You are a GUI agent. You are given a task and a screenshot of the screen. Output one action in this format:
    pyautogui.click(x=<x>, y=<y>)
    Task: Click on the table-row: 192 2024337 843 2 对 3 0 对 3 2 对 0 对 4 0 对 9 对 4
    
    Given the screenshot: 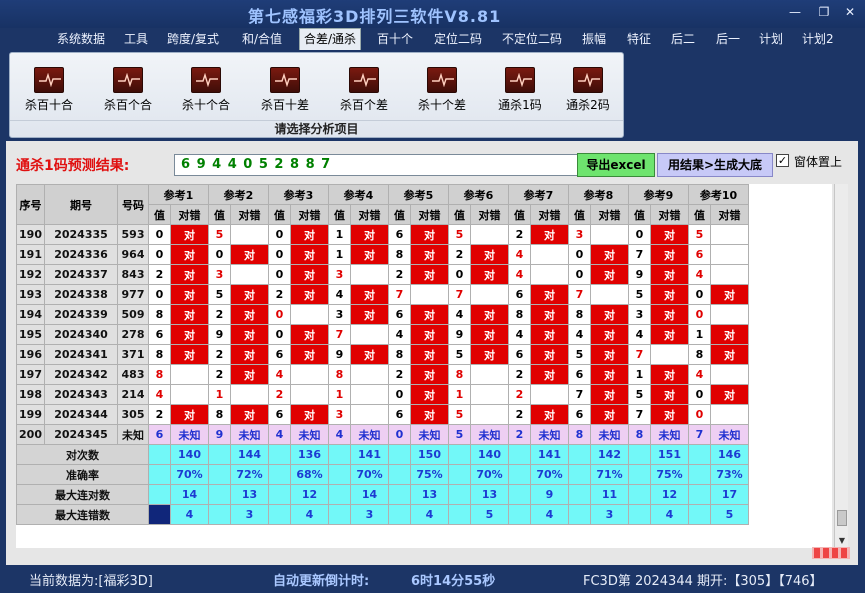 What is the action you would take?
    pyautogui.click(x=382, y=274)
    